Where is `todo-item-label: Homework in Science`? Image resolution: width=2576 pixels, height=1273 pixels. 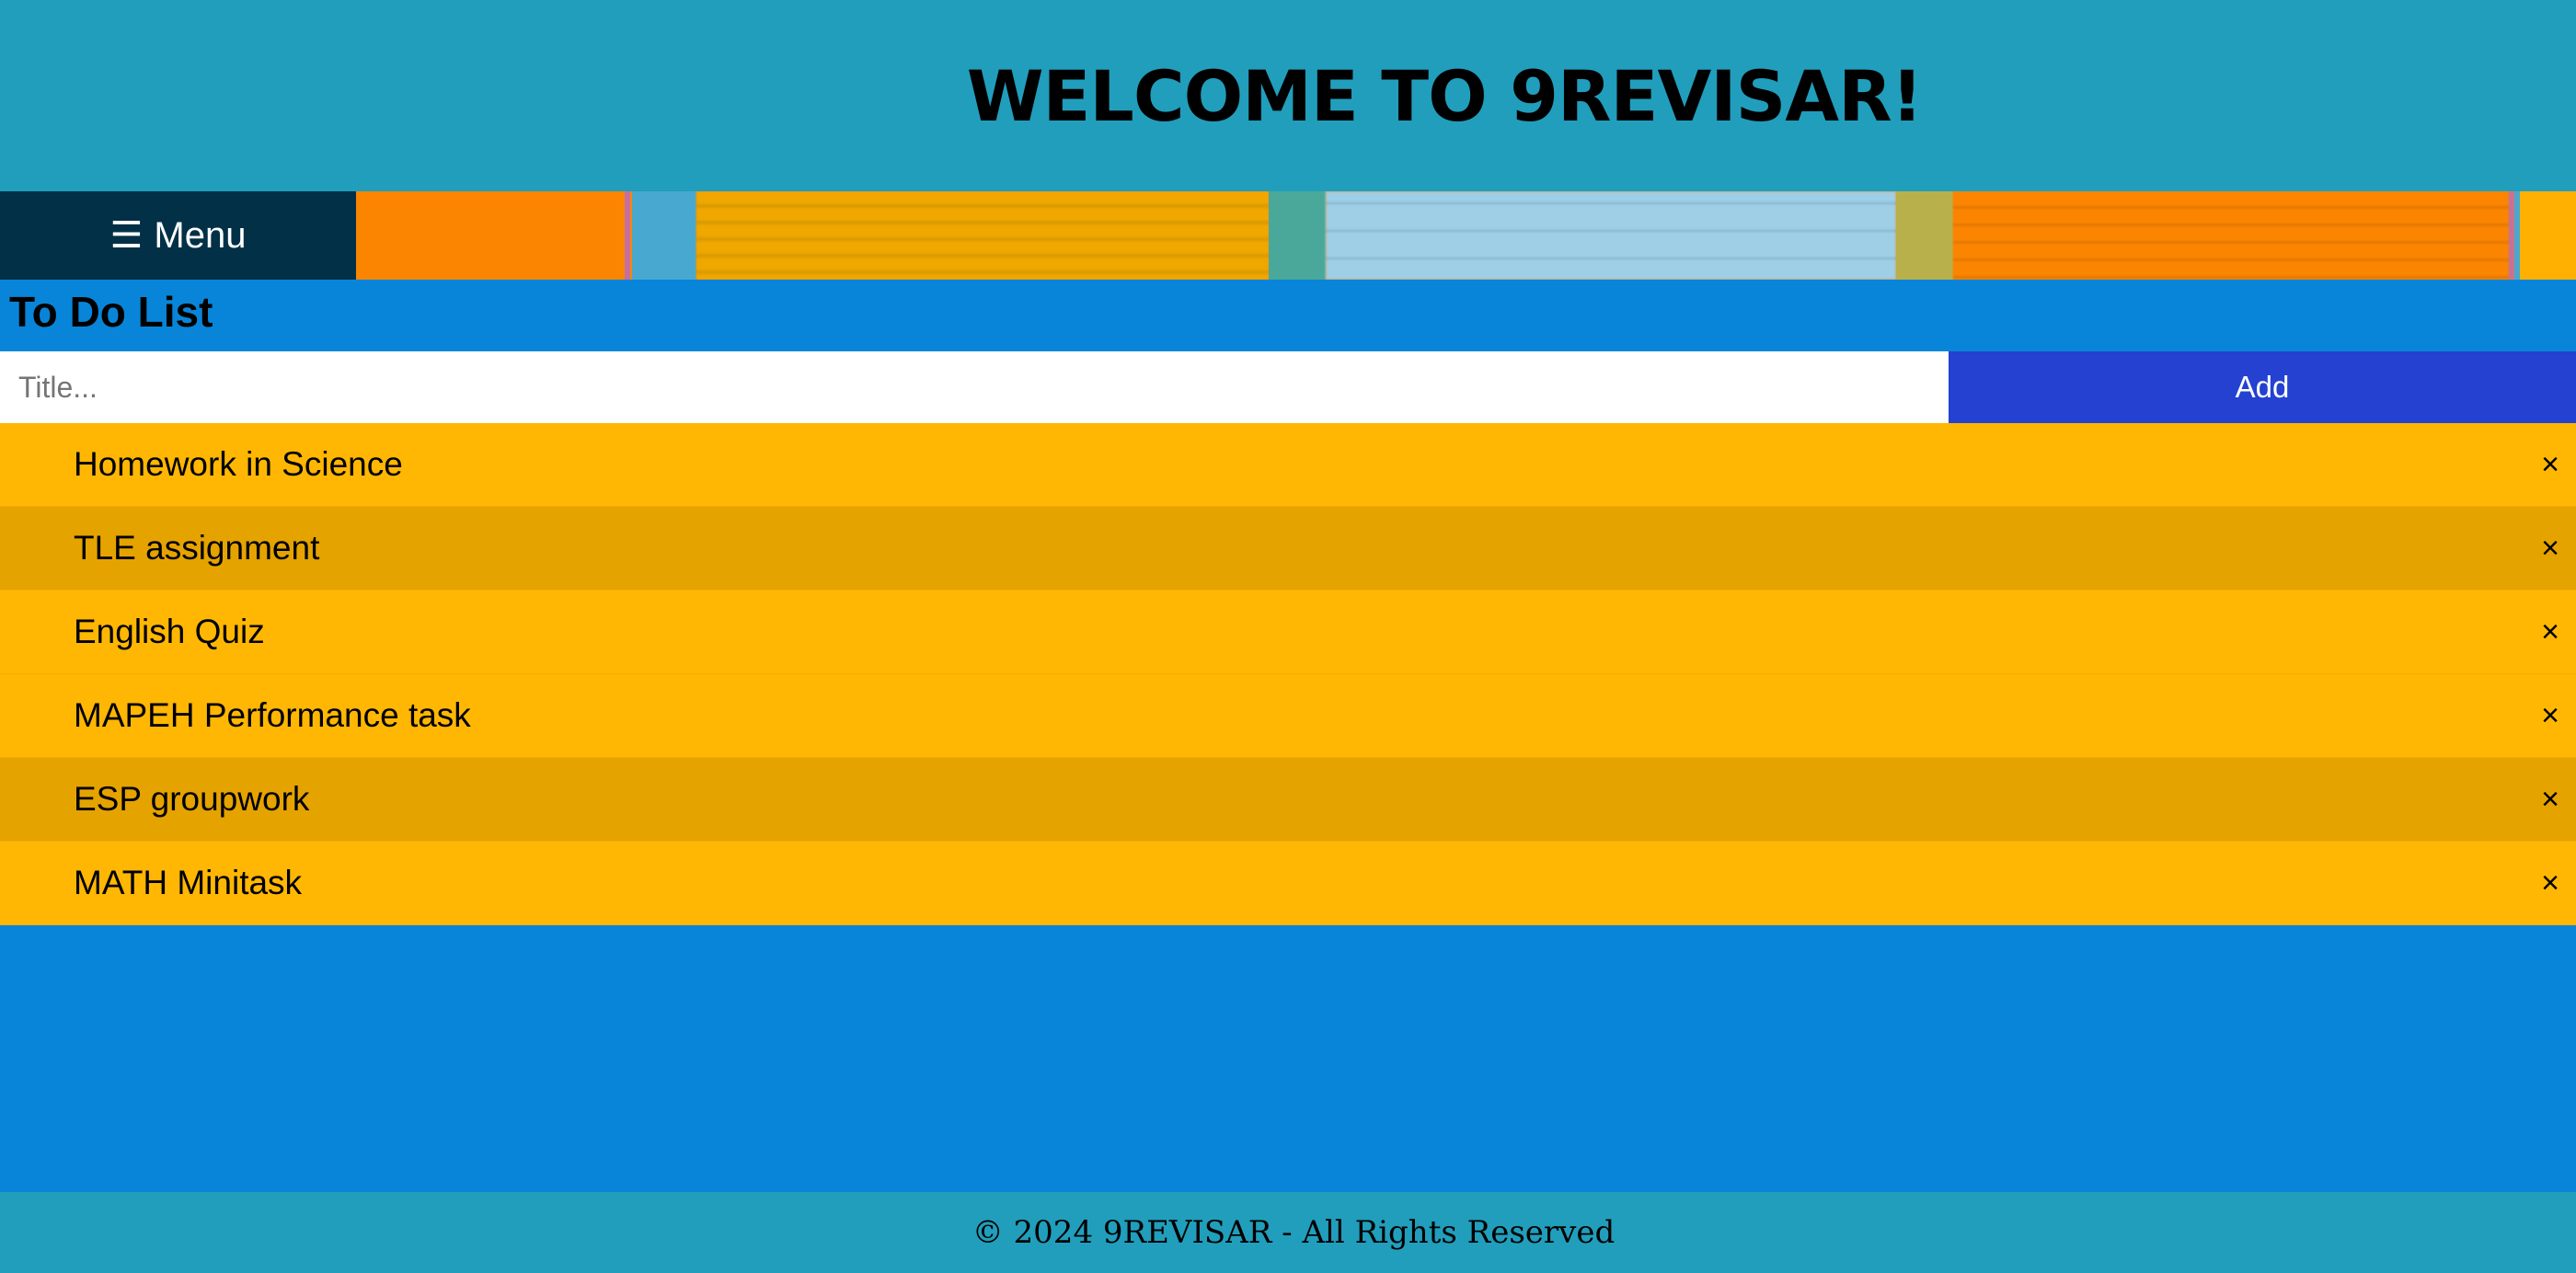
todo-item-label: Homework in Science is located at coordinates (238, 464).